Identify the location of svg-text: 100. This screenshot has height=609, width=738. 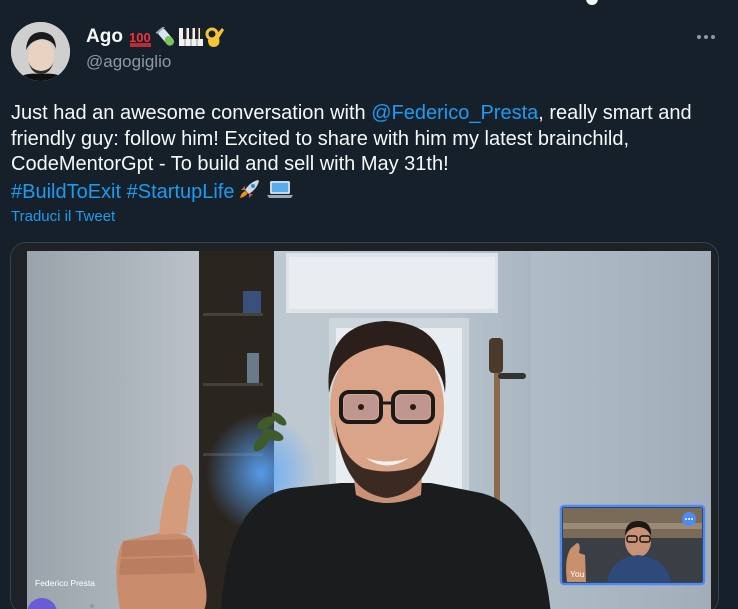
(140, 37).